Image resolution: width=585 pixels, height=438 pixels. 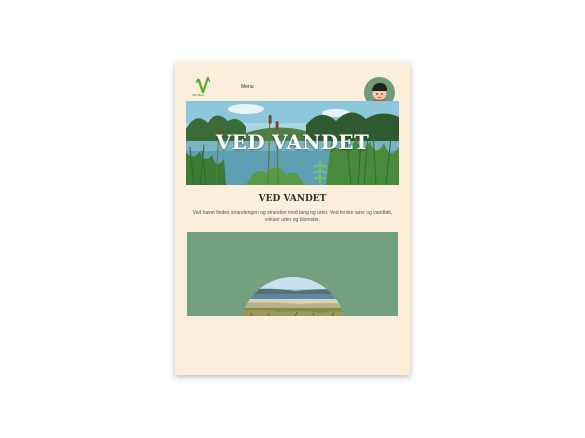 I want to click on beach-photo, so click(x=293, y=296).